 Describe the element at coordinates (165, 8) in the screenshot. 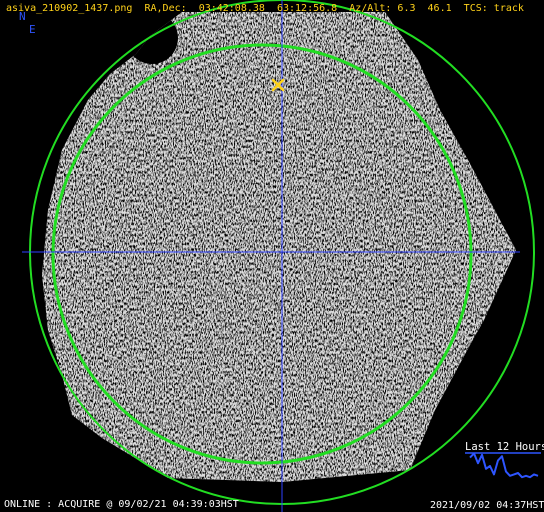

I see `radec-label: RA,Dec:` at that location.